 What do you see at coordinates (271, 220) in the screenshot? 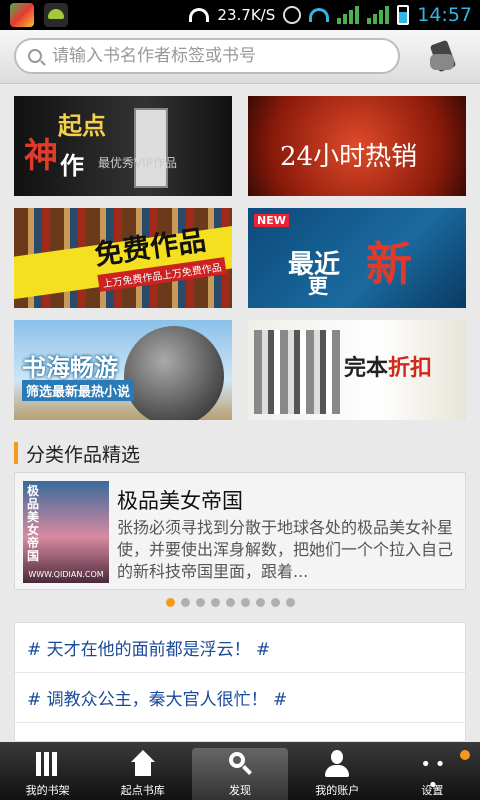
I see `new-badge: NEW` at bounding box center [271, 220].